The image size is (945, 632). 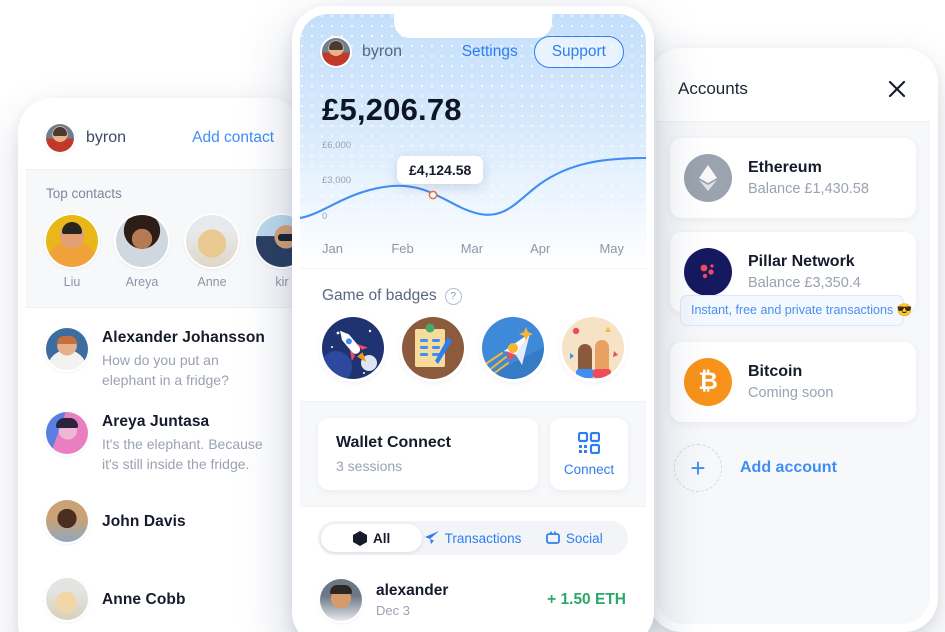 I want to click on left-username: byron, so click(x=106, y=137).